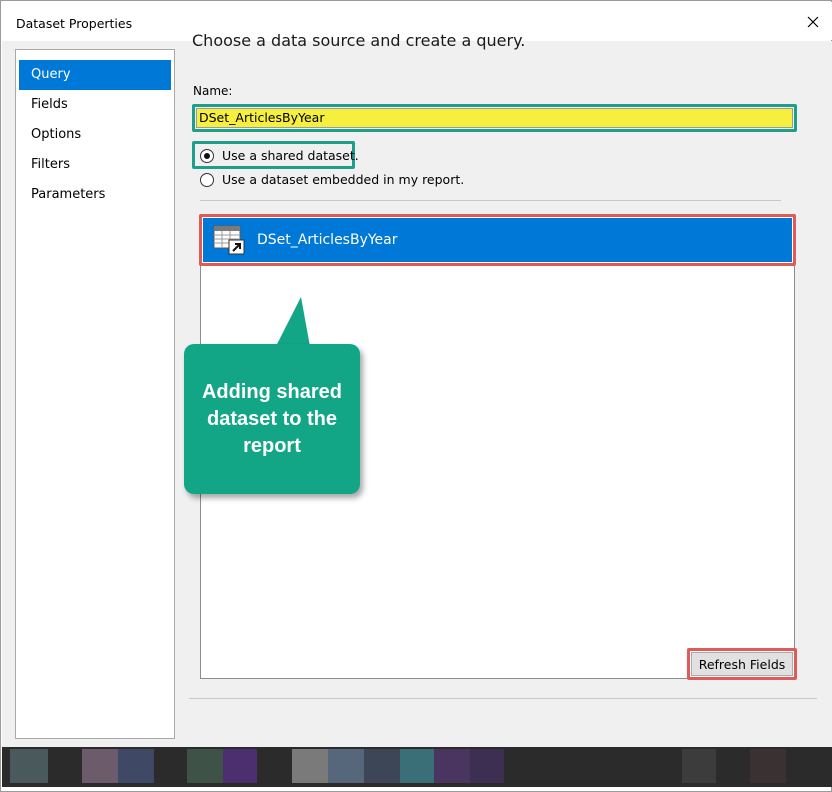 Image resolution: width=832 pixels, height=792 pixels. What do you see at coordinates (497, 240) in the screenshot?
I see `dataset-highlight-outline` at bounding box center [497, 240].